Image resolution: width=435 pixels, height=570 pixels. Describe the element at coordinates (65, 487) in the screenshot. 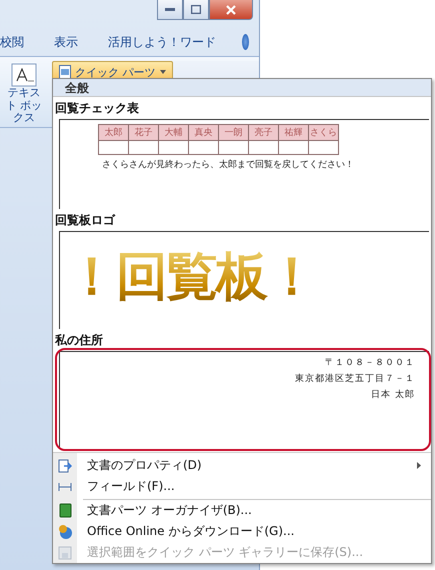

I see `field-icon` at that location.